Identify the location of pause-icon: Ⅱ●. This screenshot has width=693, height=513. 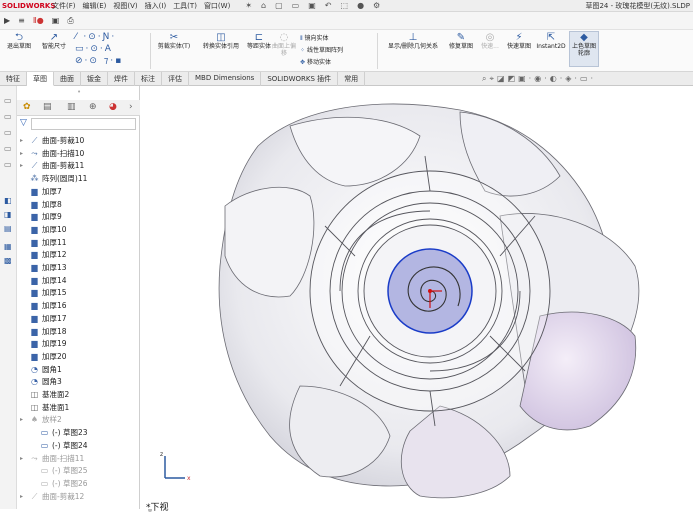
(38, 20).